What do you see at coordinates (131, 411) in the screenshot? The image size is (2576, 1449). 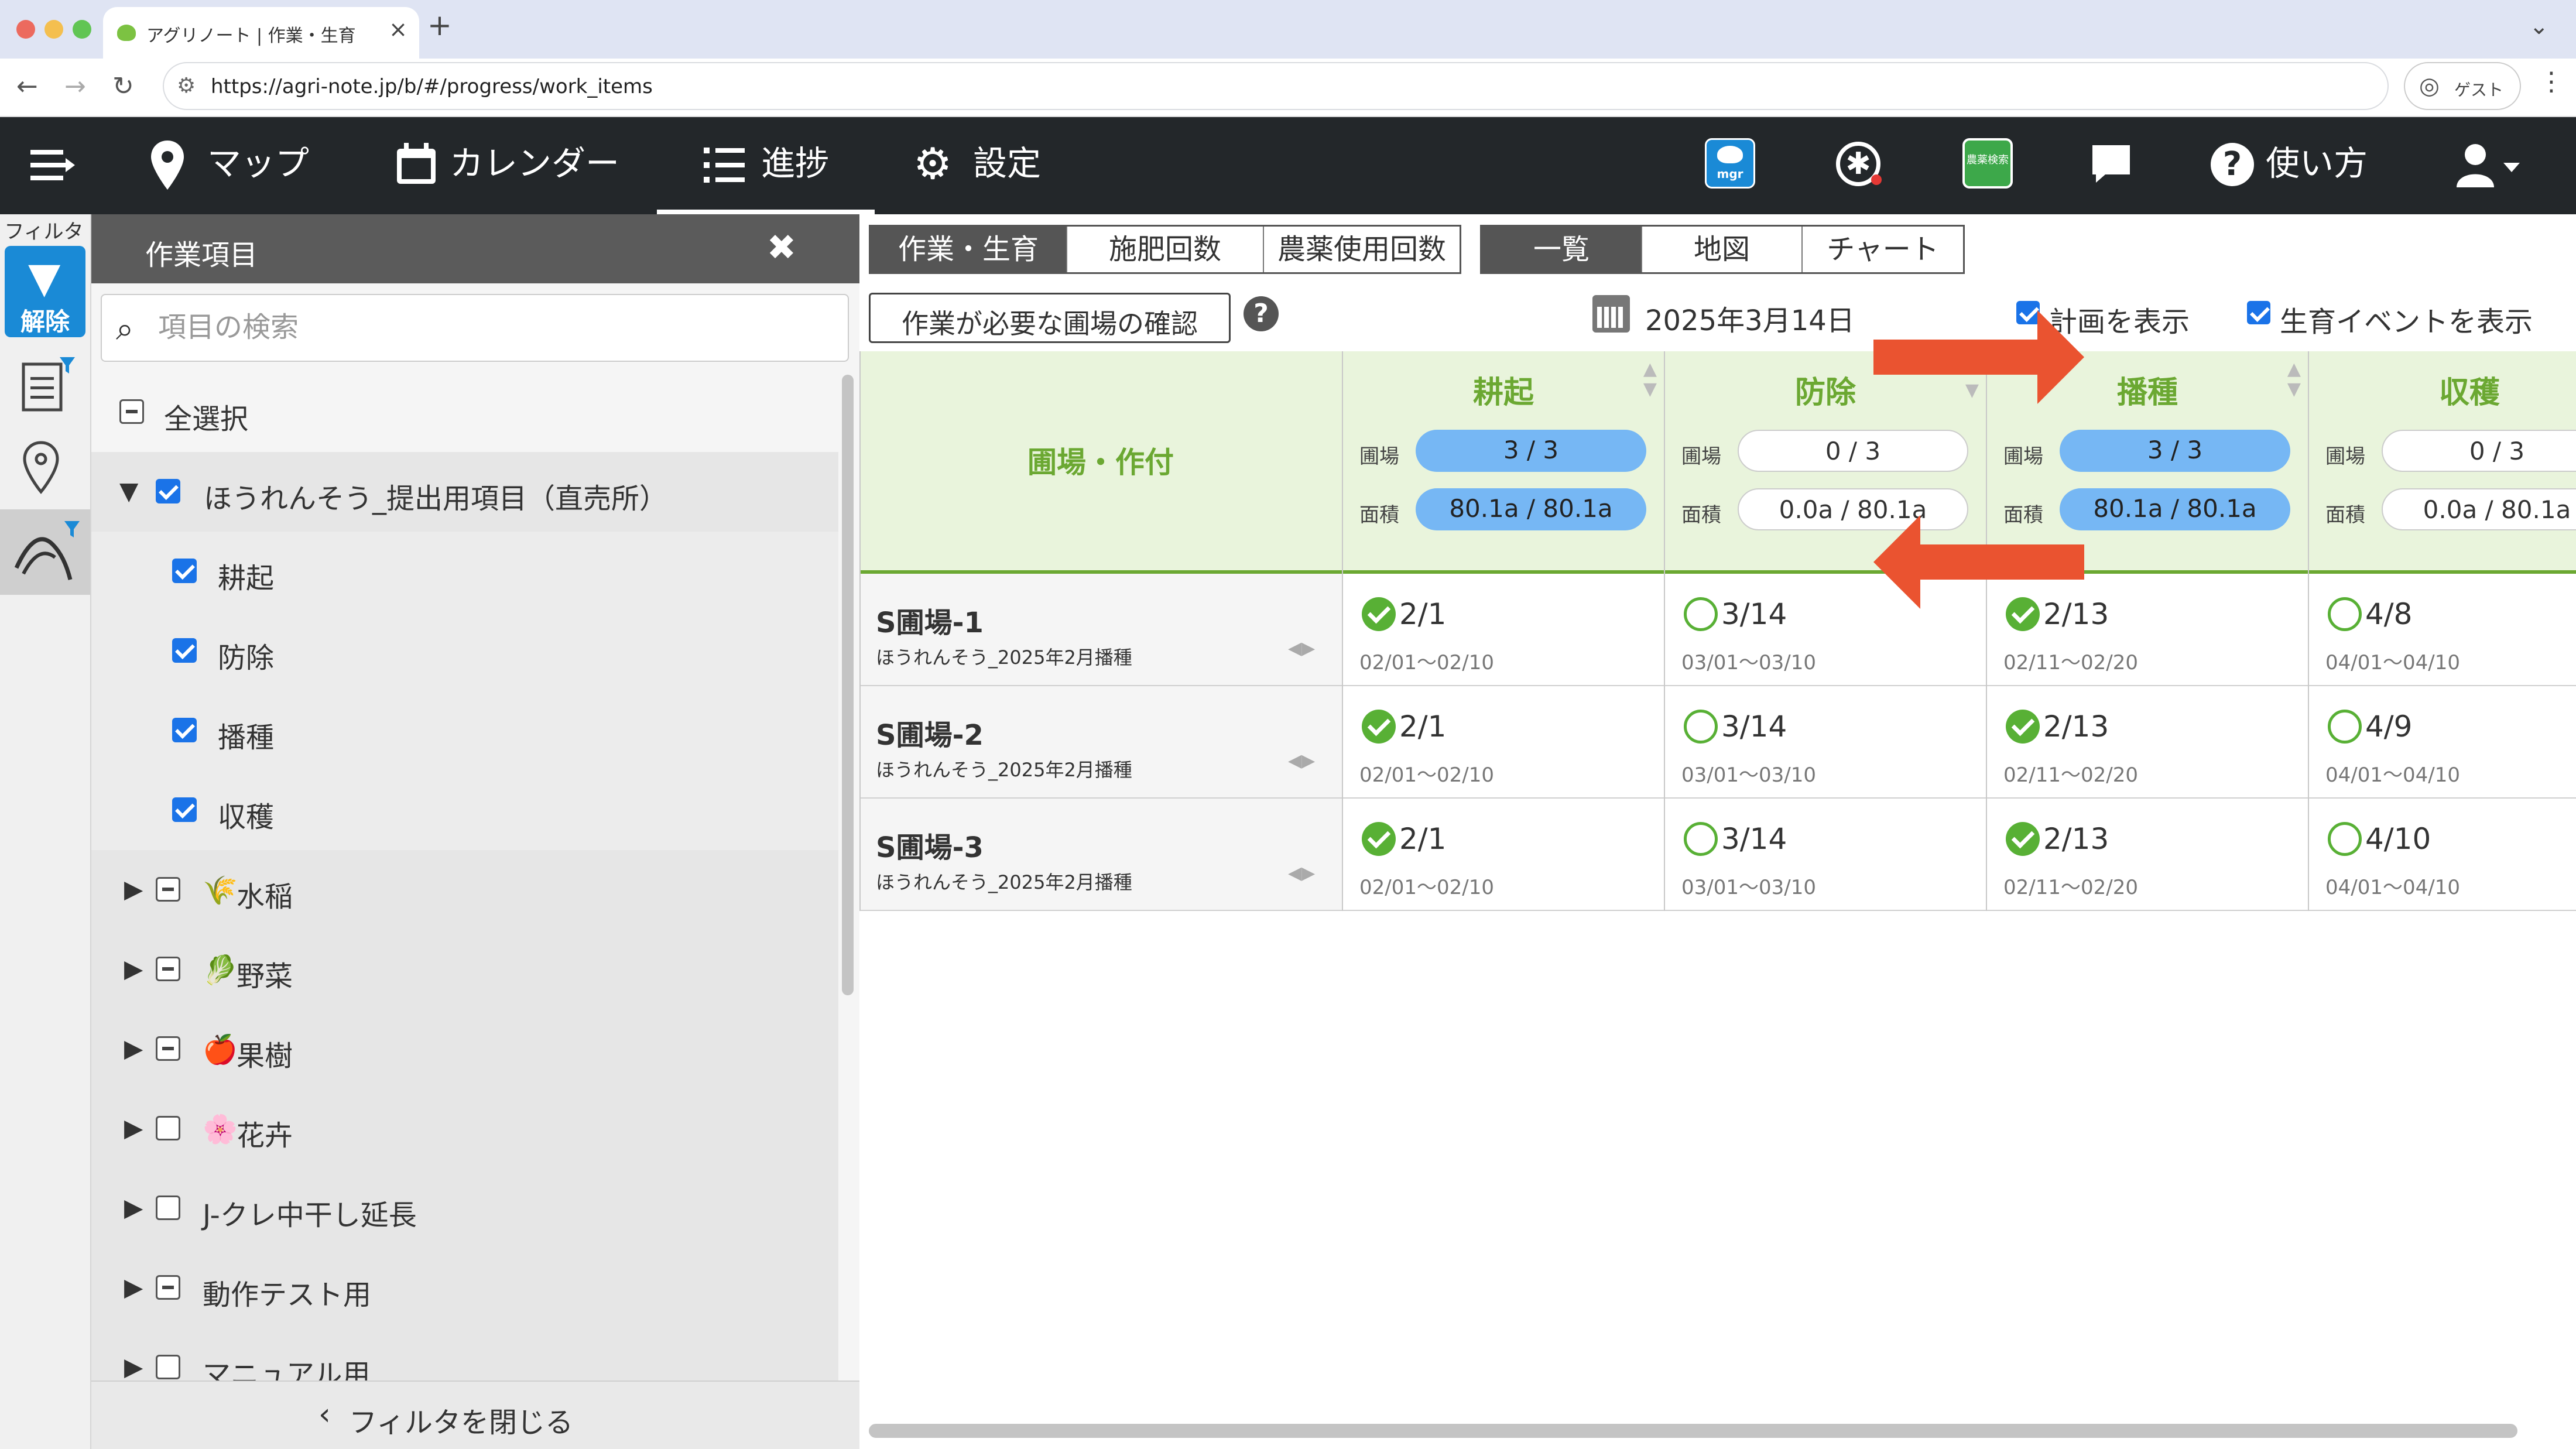 I see `select-all-checkbox` at bounding box center [131, 411].